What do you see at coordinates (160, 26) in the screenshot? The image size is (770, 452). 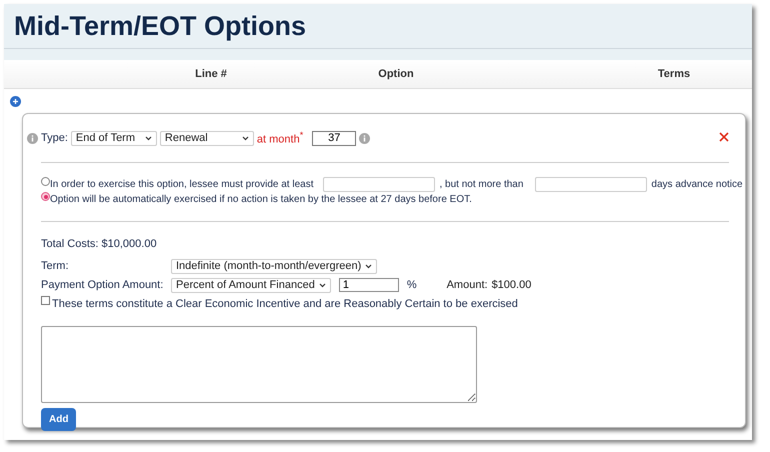 I see `page-title: Mid-Term/EOT Options` at bounding box center [160, 26].